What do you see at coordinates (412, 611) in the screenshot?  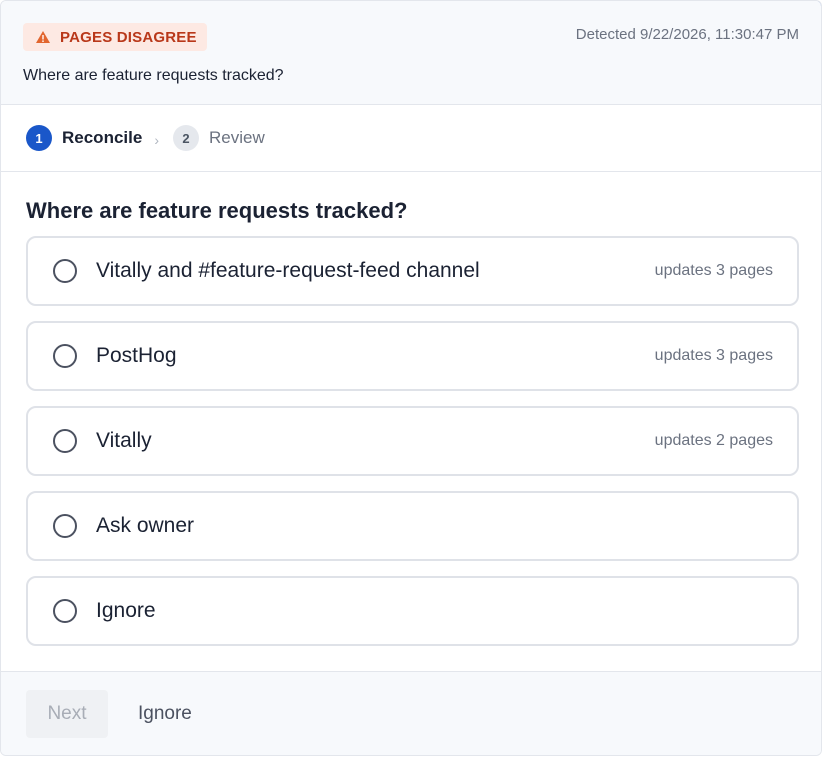 I see `option-ignore: Ignore` at bounding box center [412, 611].